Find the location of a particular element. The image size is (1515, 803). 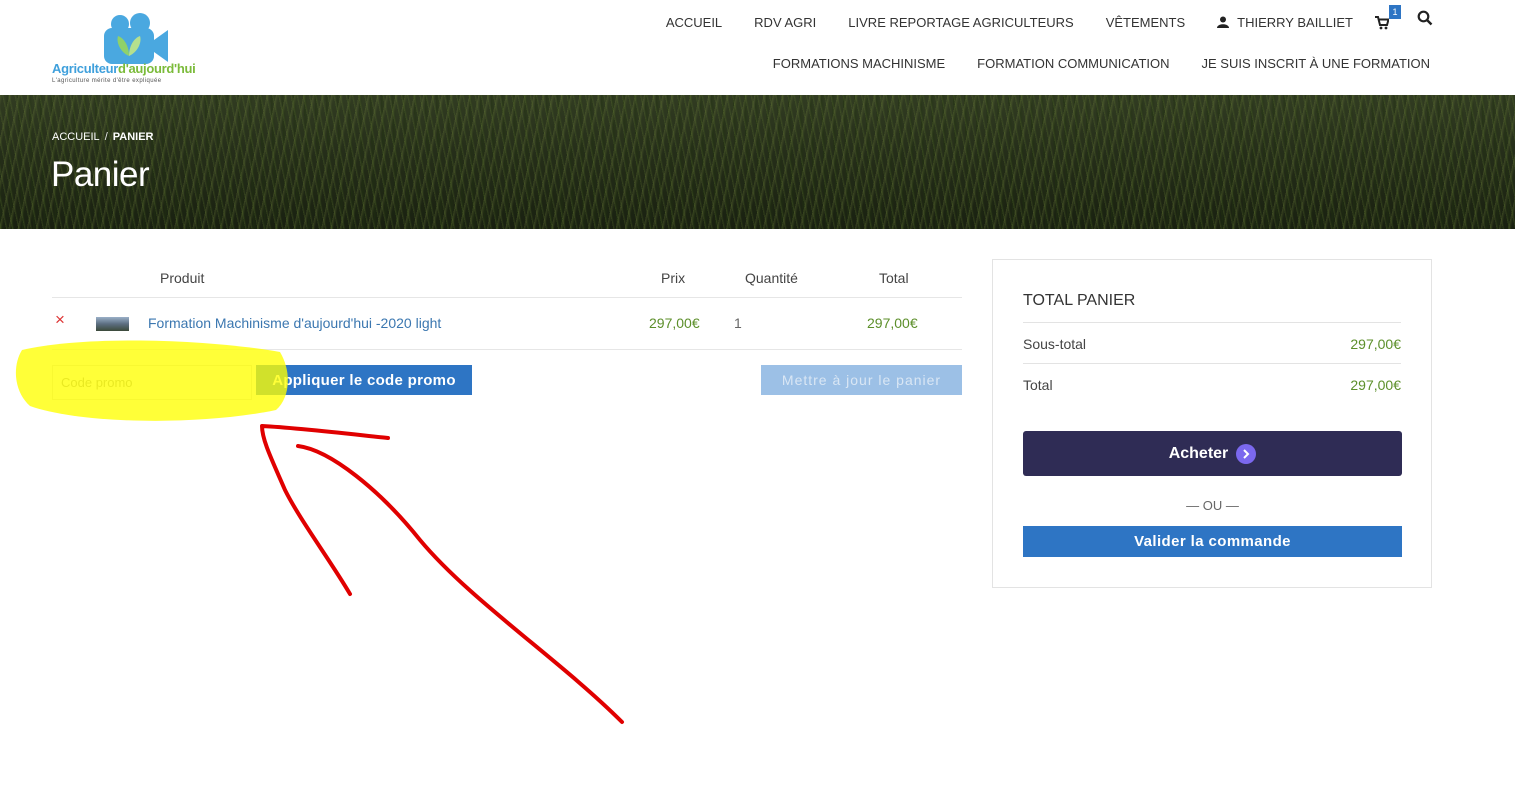

search-icon is located at coordinates (1425, 18).